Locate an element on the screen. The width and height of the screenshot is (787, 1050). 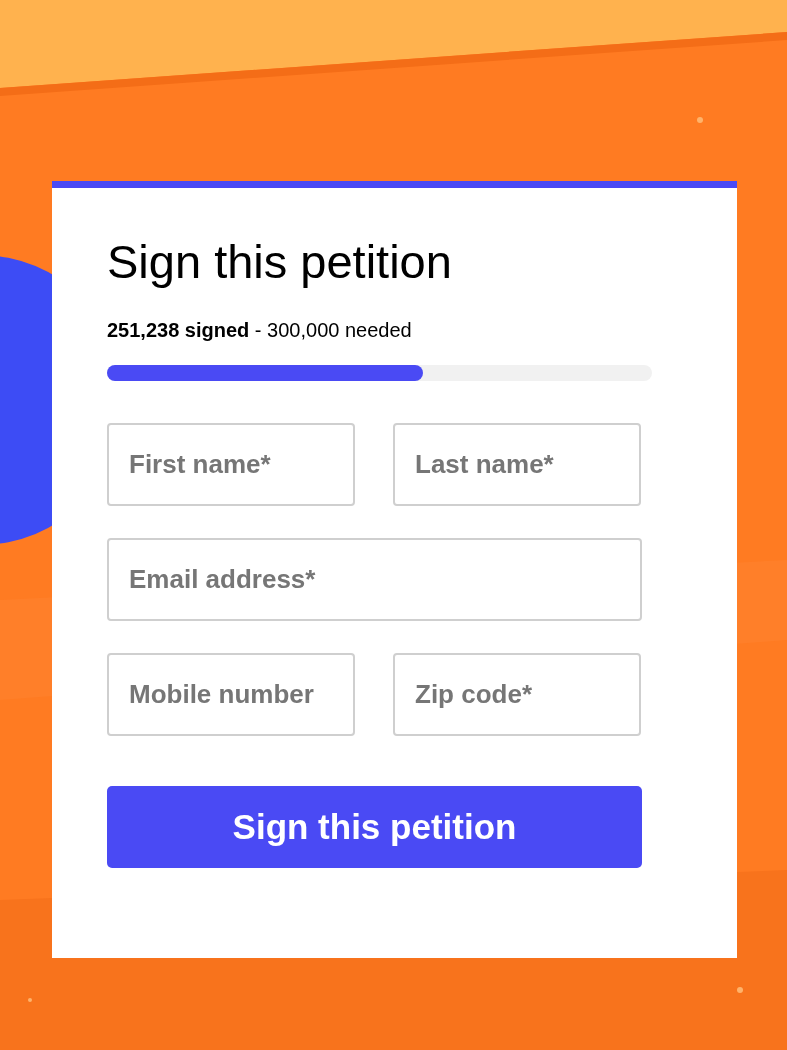
input-field: Zip code* is located at coordinates (517, 694).